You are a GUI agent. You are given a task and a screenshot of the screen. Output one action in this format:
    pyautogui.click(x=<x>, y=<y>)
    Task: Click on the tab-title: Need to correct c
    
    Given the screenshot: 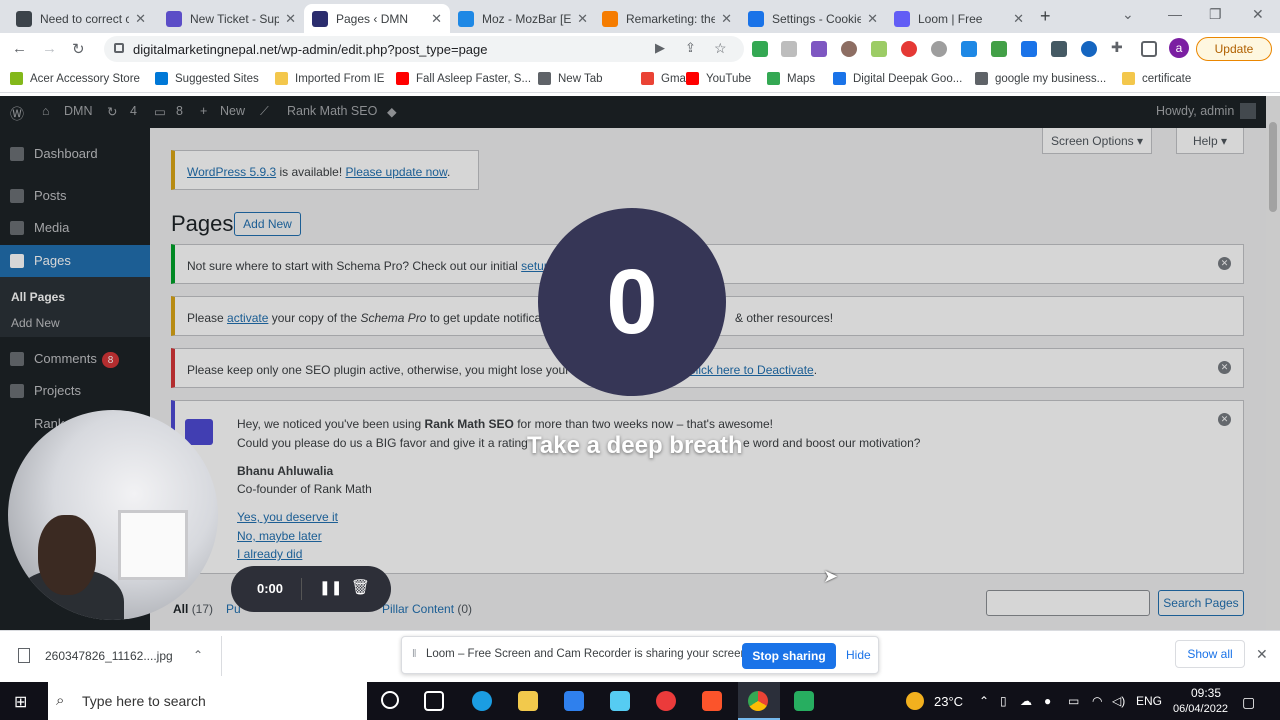 What is the action you would take?
    pyautogui.click(x=85, y=18)
    